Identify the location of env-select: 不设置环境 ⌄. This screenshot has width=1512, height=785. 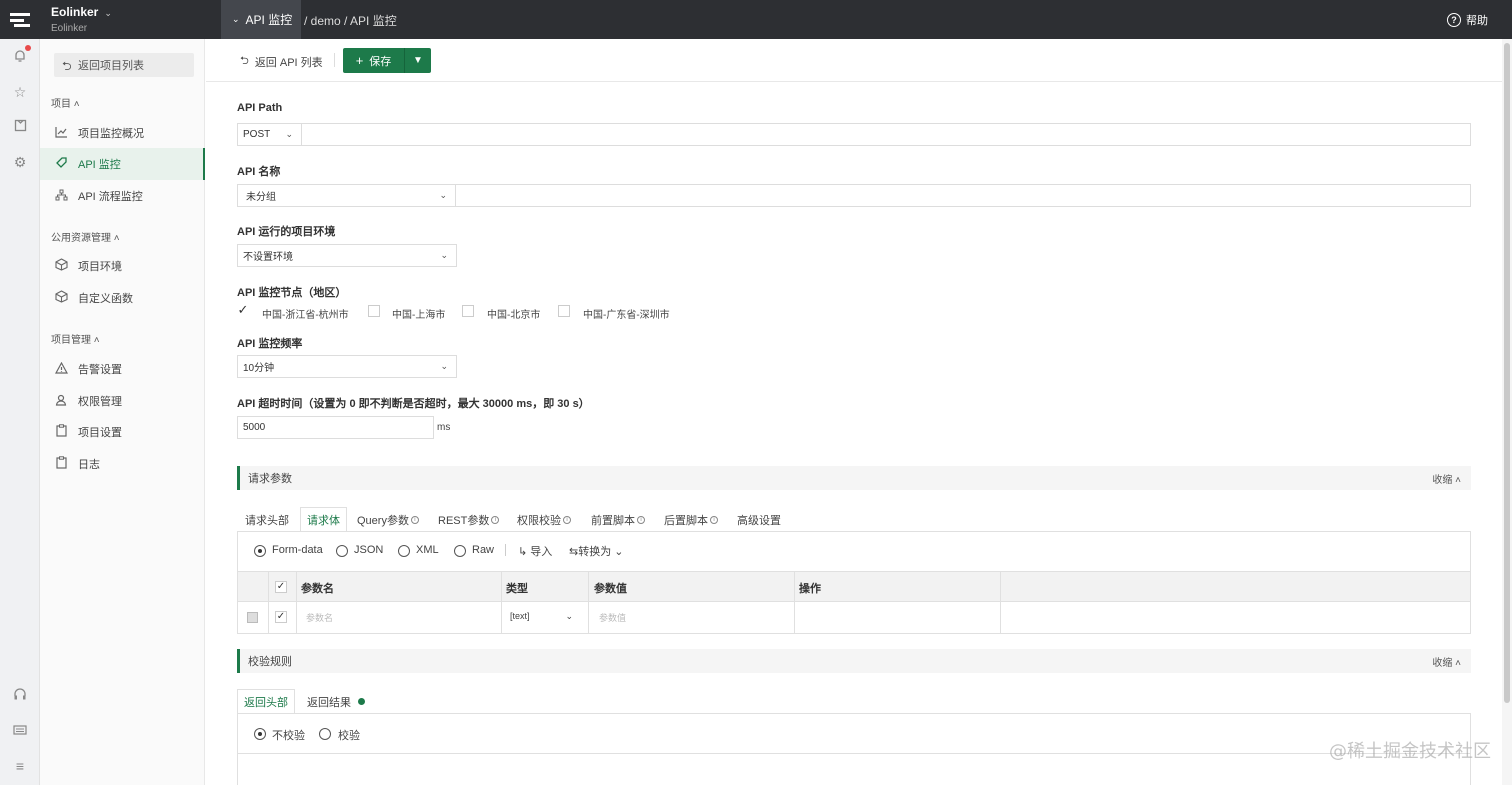
(347, 255).